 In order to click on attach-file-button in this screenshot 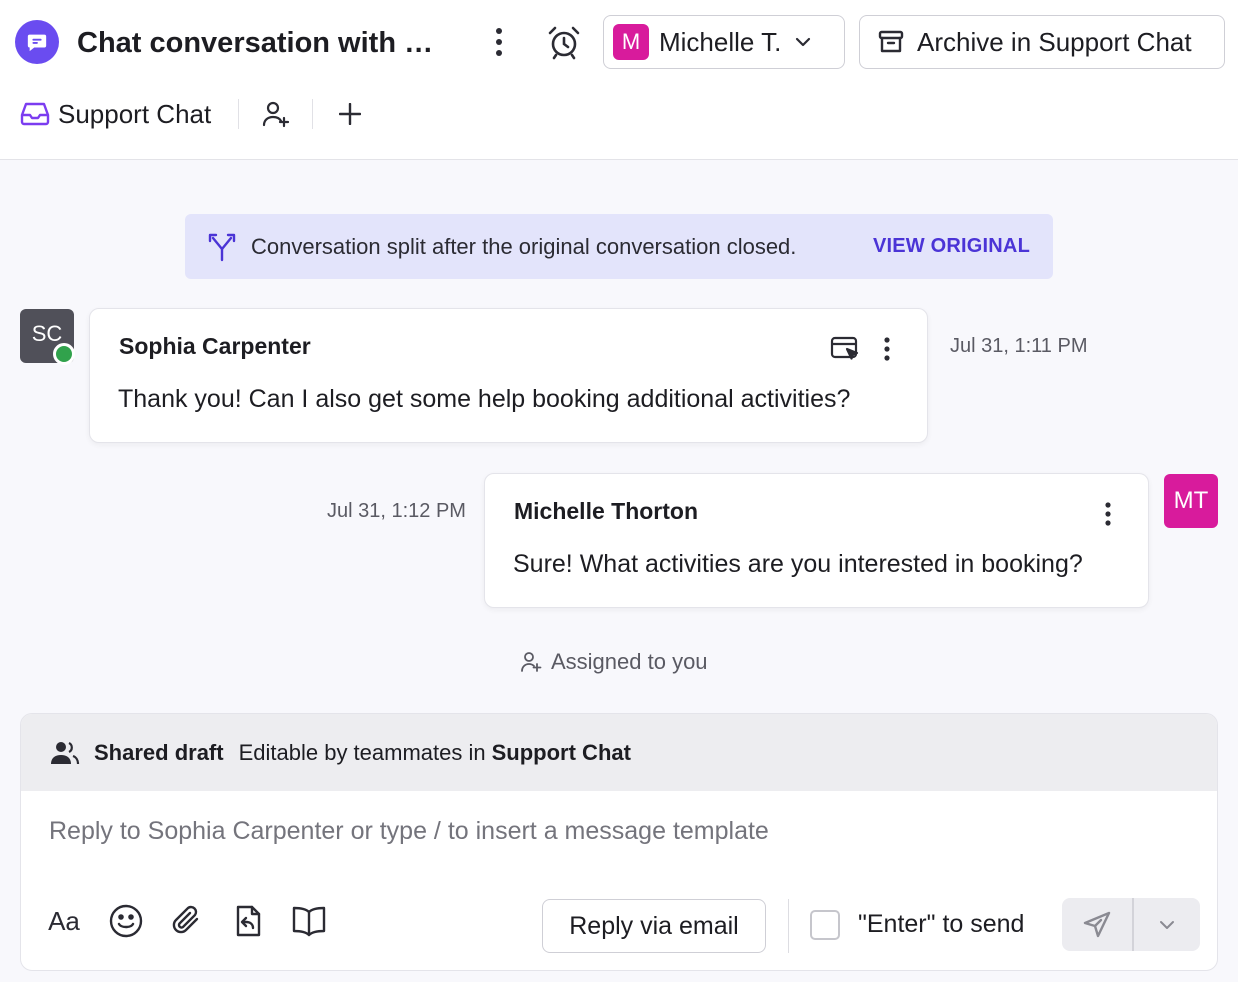, I will do `click(187, 921)`.